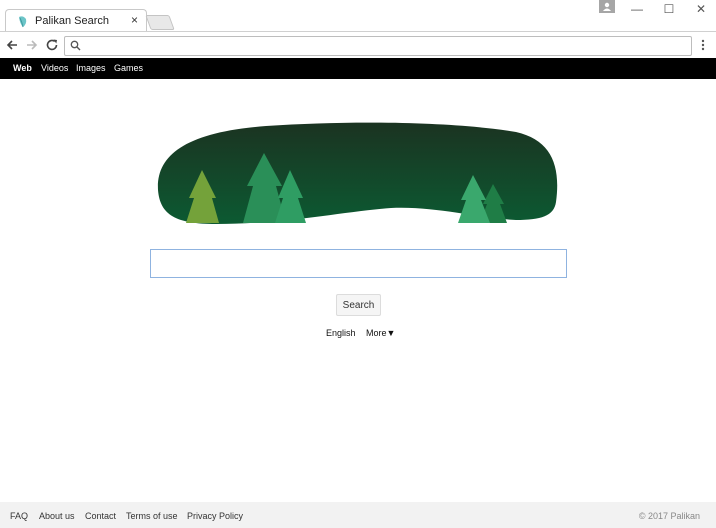  What do you see at coordinates (19, 516) in the screenshot?
I see `footer-faq-link: FAQ` at bounding box center [19, 516].